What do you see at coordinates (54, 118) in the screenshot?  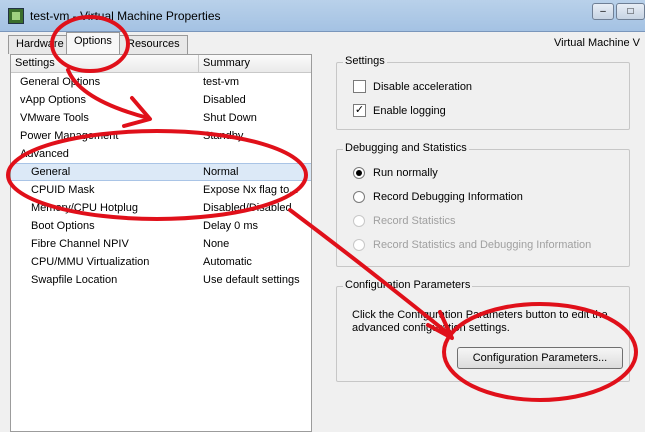 I see `setting-name: VMware Tools` at bounding box center [54, 118].